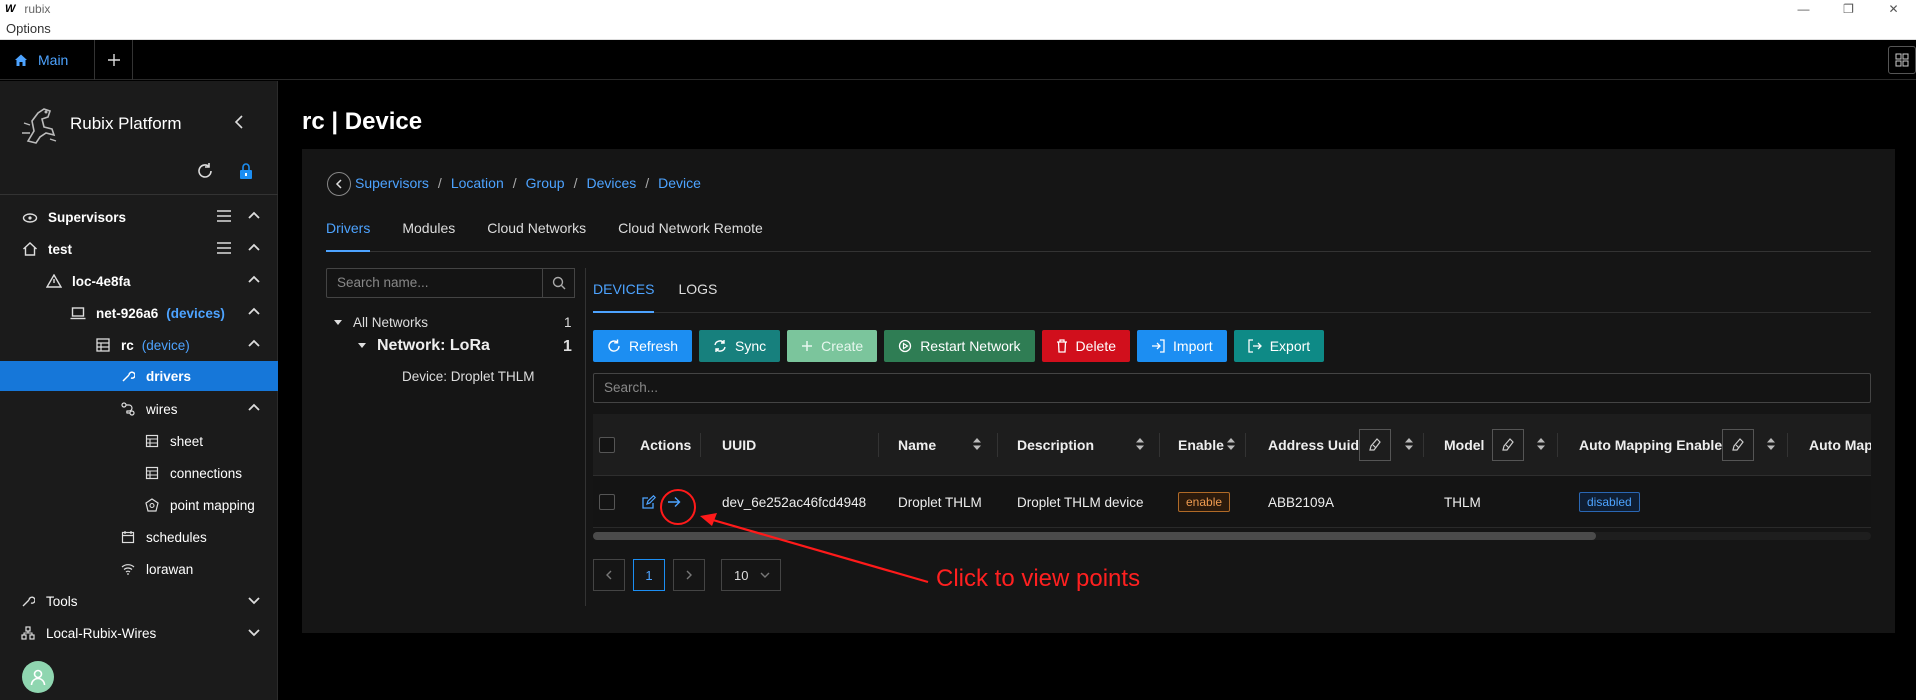 This screenshot has width=1916, height=700. I want to click on sidebar-item-label: loc-4e8fa, so click(101, 281).